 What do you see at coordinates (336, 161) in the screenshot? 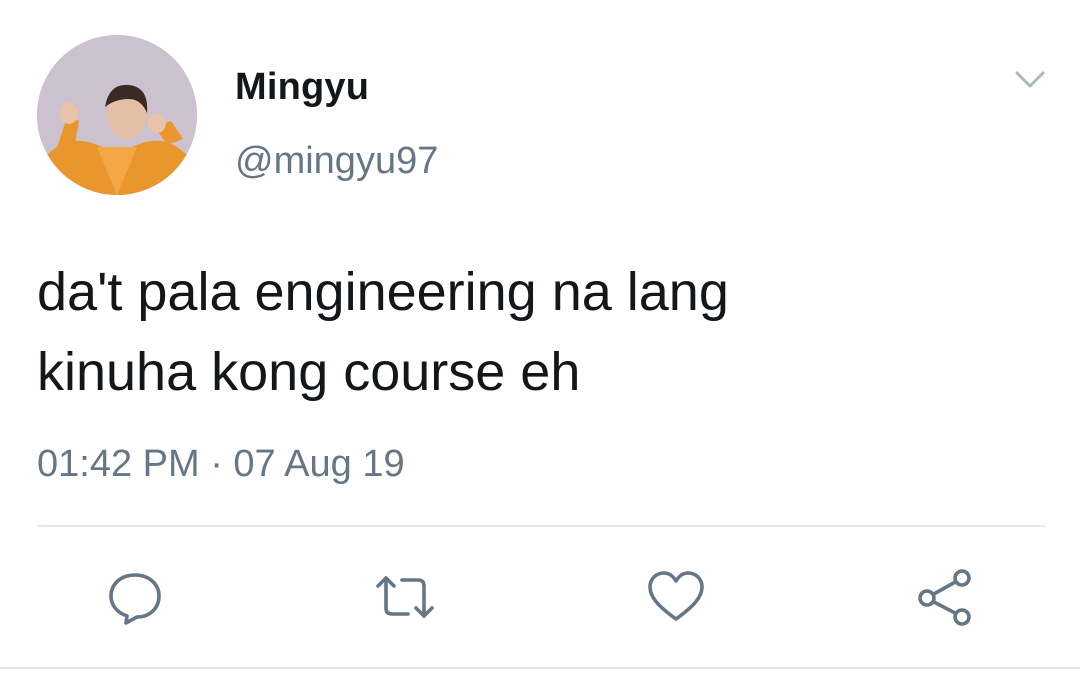
I see `user-handle: @mingyu97` at bounding box center [336, 161].